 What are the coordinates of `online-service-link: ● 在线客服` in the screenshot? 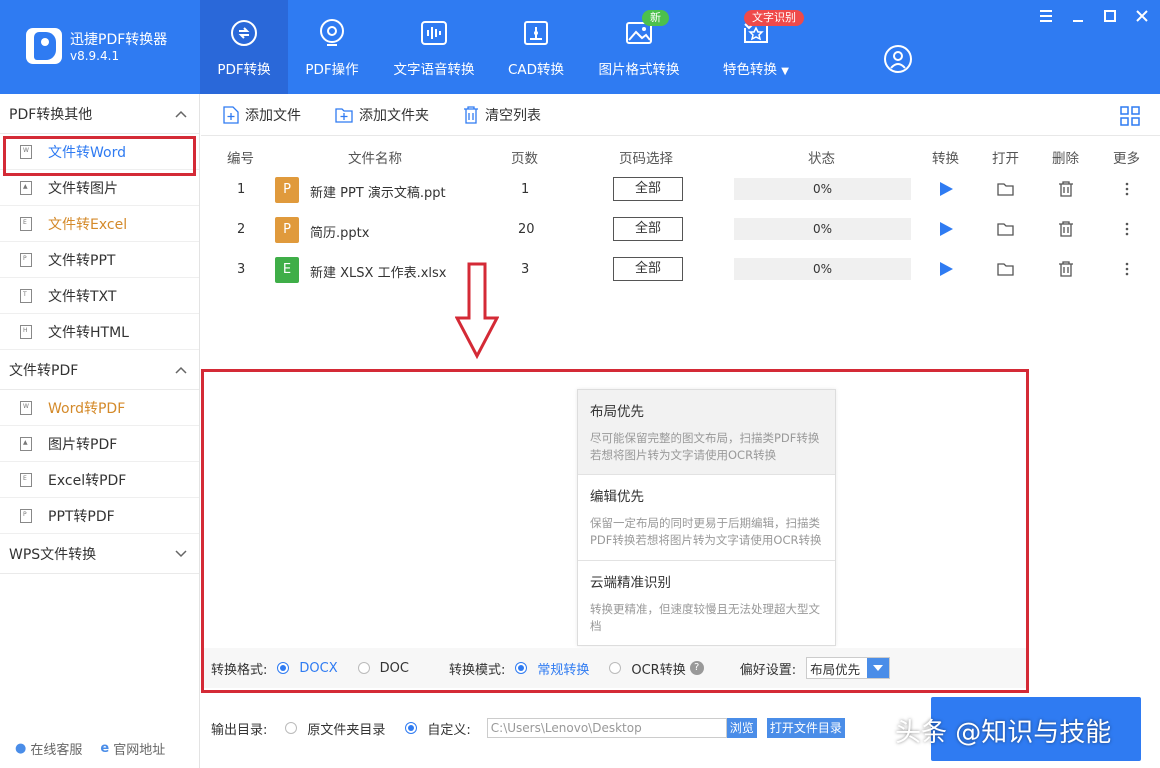 It's located at (48, 748).